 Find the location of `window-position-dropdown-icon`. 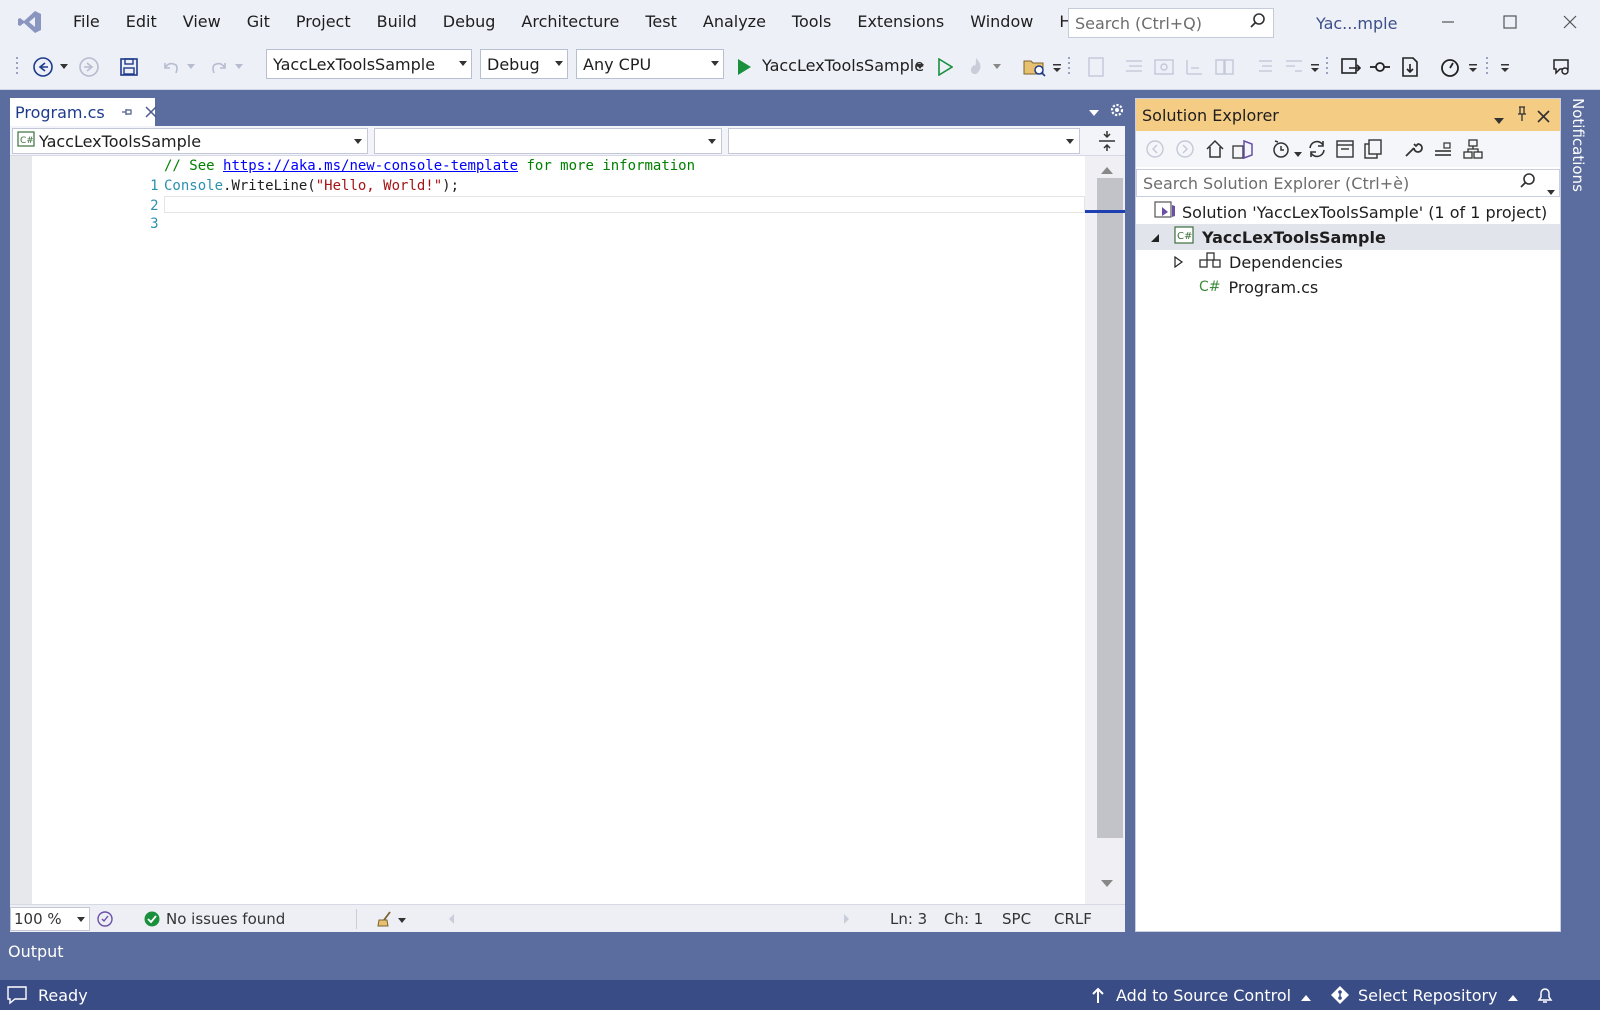

window-position-dropdown-icon is located at coordinates (1499, 120).